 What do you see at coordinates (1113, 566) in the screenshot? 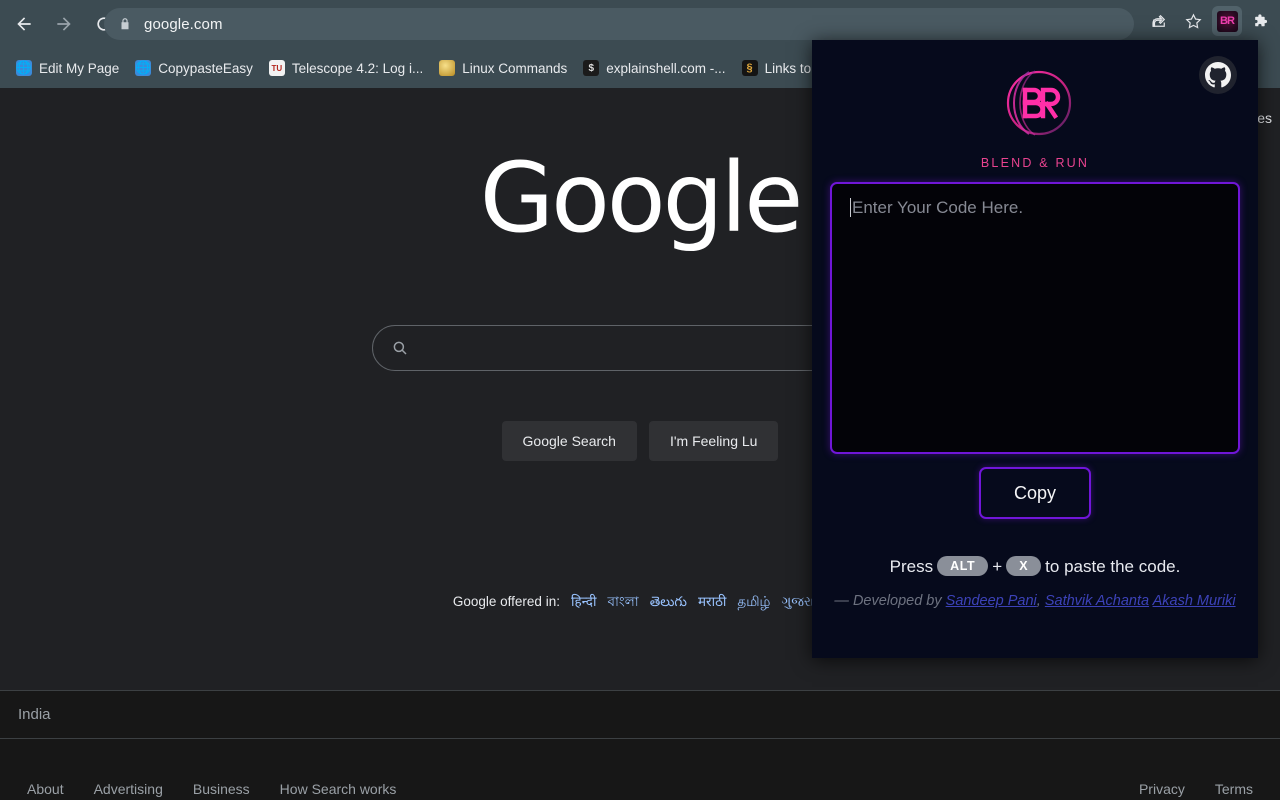
I see `hint-suffix: to paste the code.` at bounding box center [1113, 566].